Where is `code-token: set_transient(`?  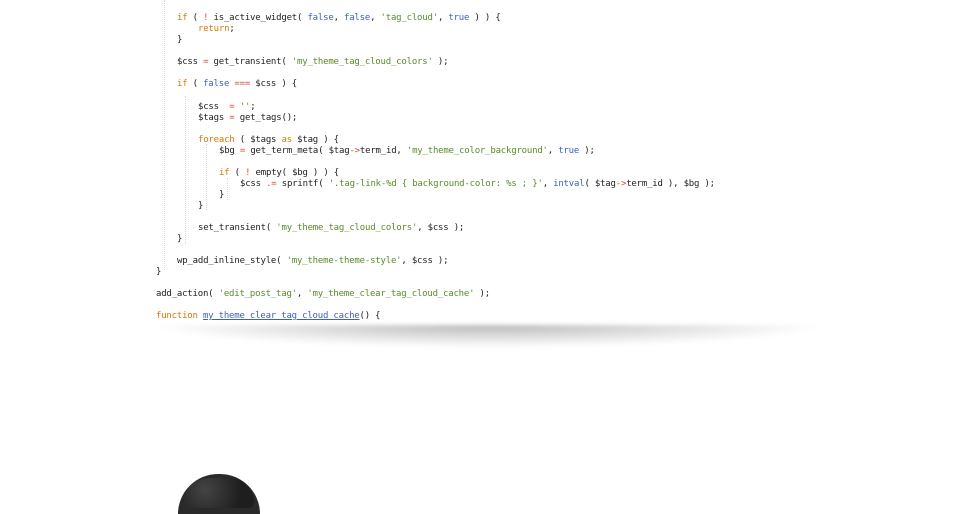 code-token: set_transient( is located at coordinates (237, 228).